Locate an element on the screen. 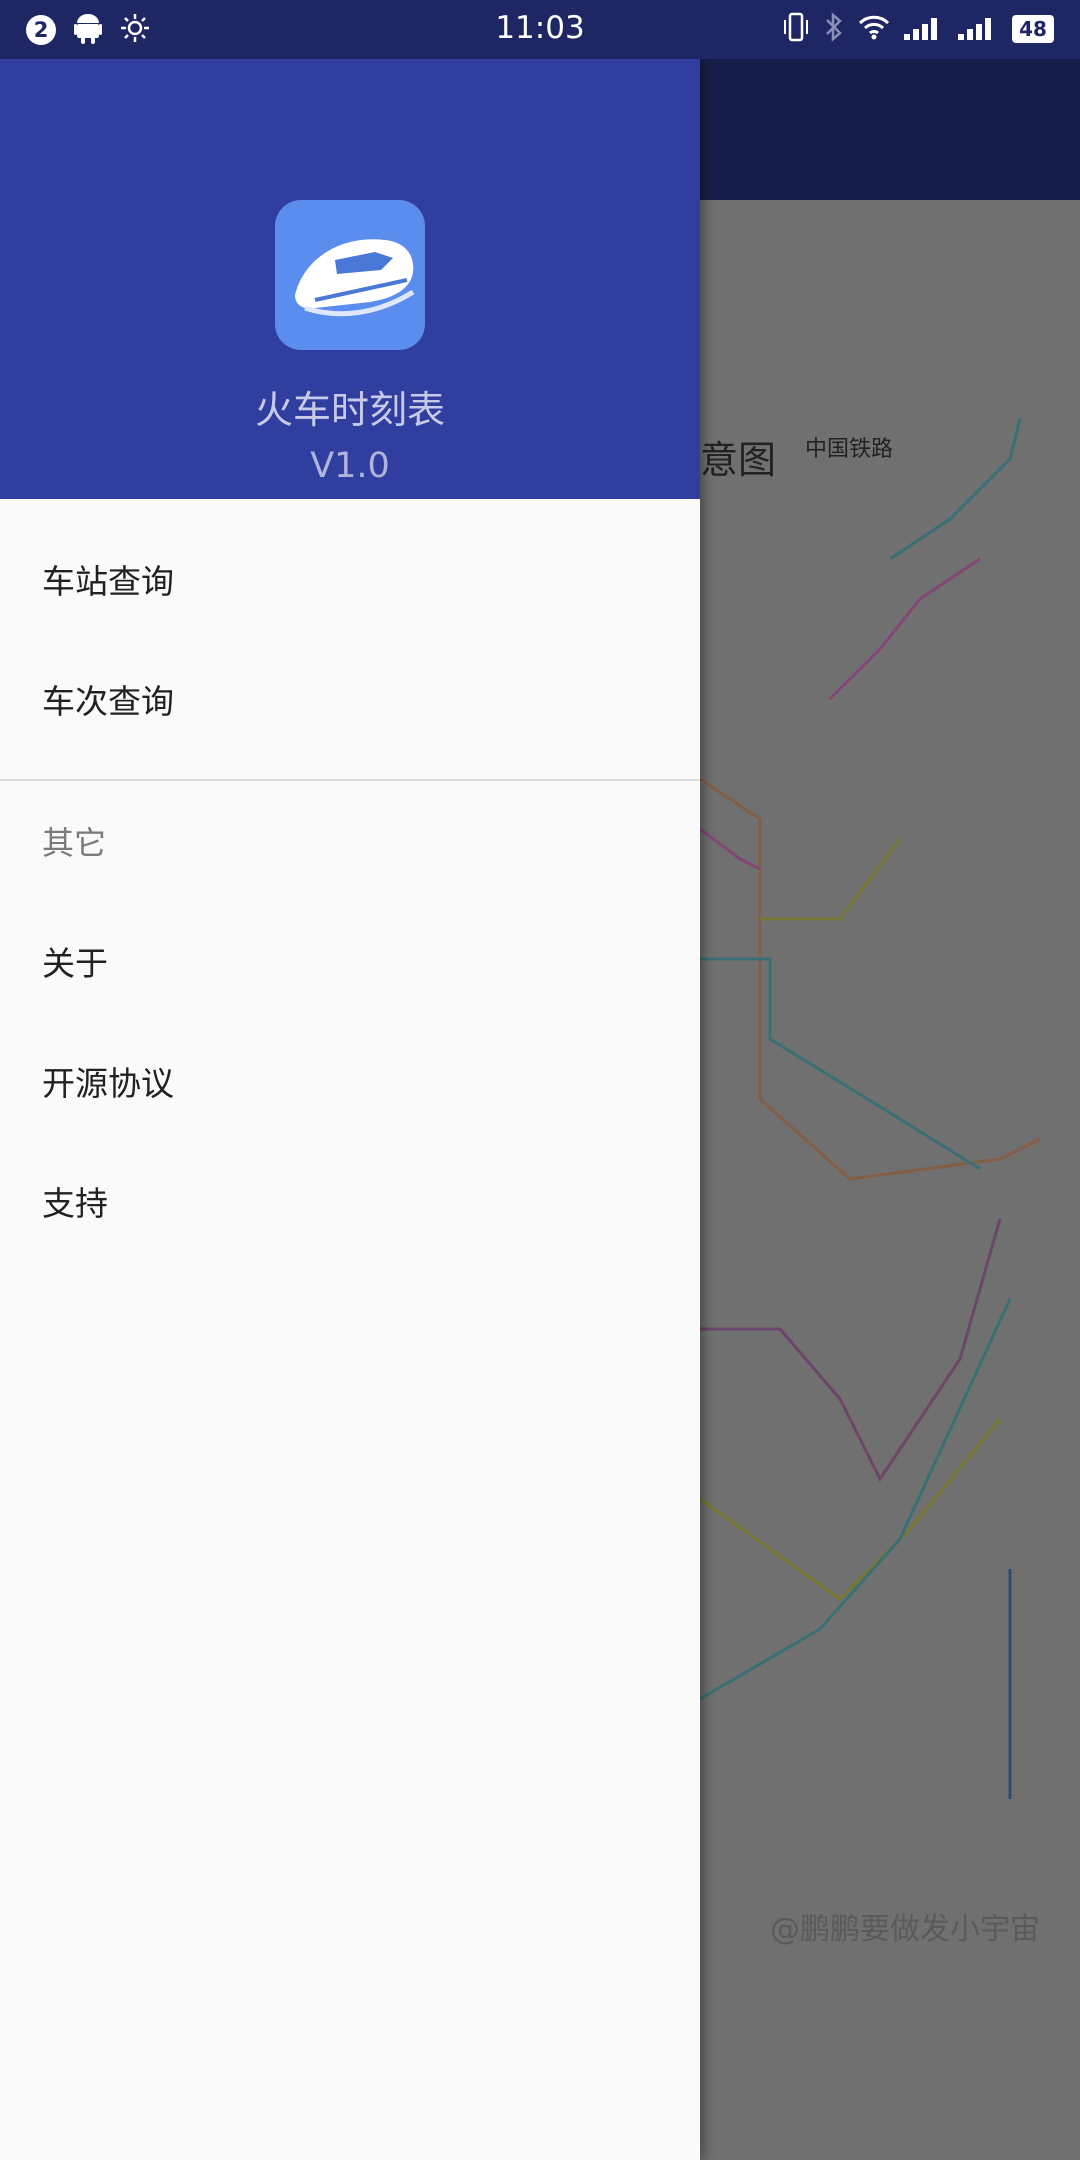 The height and width of the screenshot is (2160, 1080). status-bar: 2 11:03 48 is located at coordinates (540, 29).